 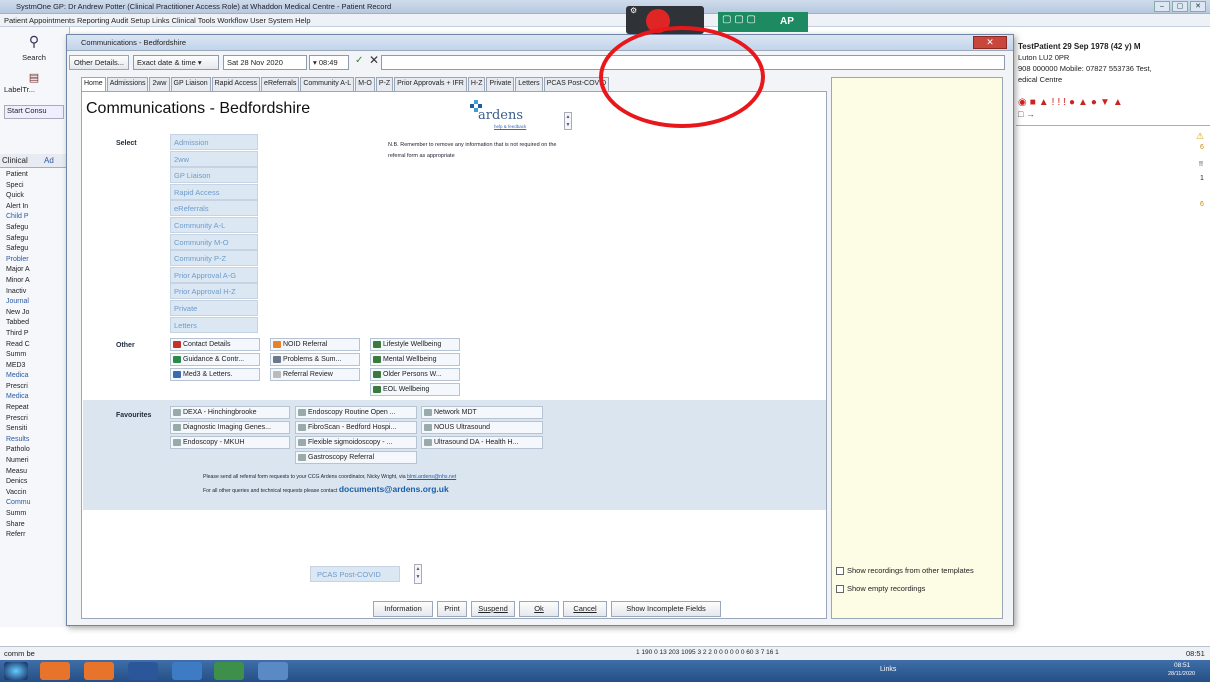 I want to click on word-icon, so click(x=143, y=671).